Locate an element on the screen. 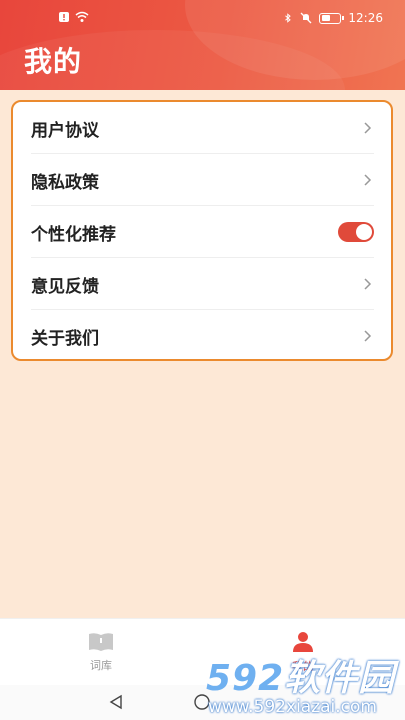 The image size is (405, 720). watermark: 592软件园 www.592xiazai.com is located at coordinates (302, 682).